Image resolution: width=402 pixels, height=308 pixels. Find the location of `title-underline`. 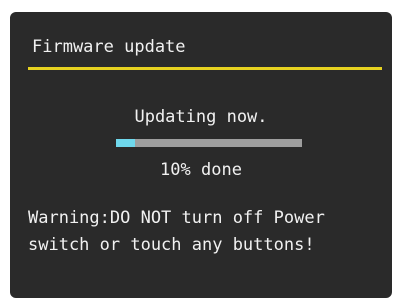

title-underline is located at coordinates (205, 68).